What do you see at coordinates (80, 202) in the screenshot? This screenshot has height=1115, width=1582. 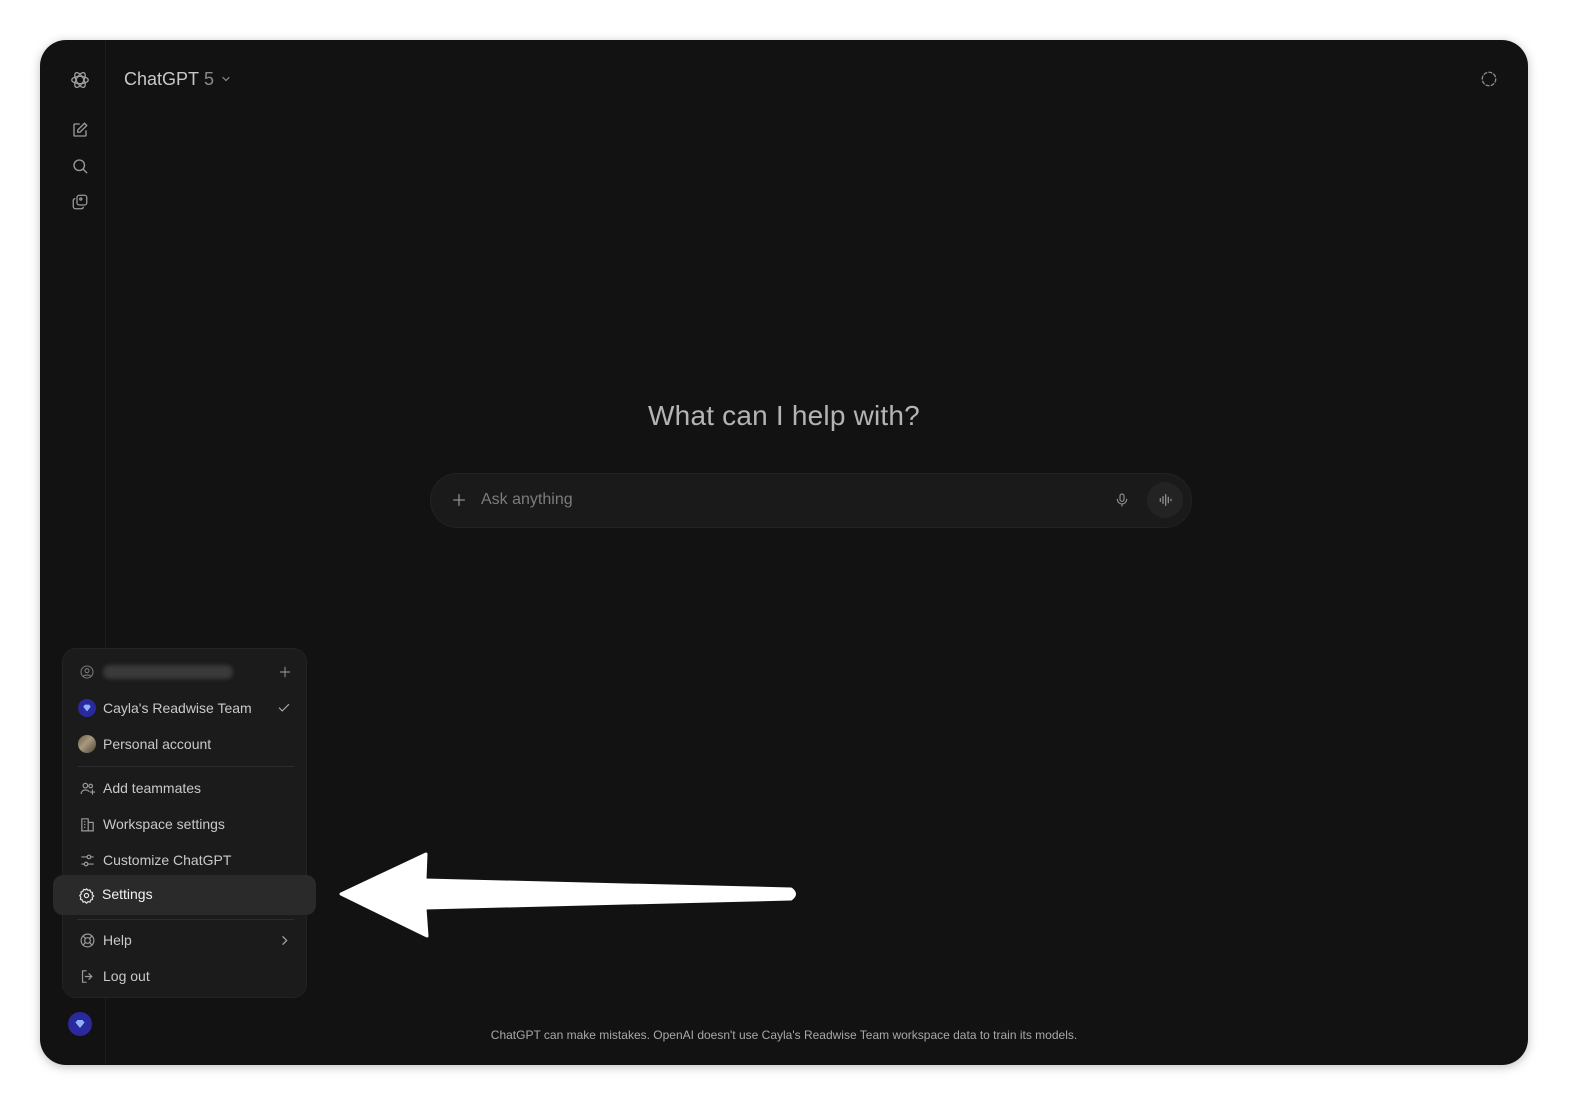 I see `gallery-icon` at bounding box center [80, 202].